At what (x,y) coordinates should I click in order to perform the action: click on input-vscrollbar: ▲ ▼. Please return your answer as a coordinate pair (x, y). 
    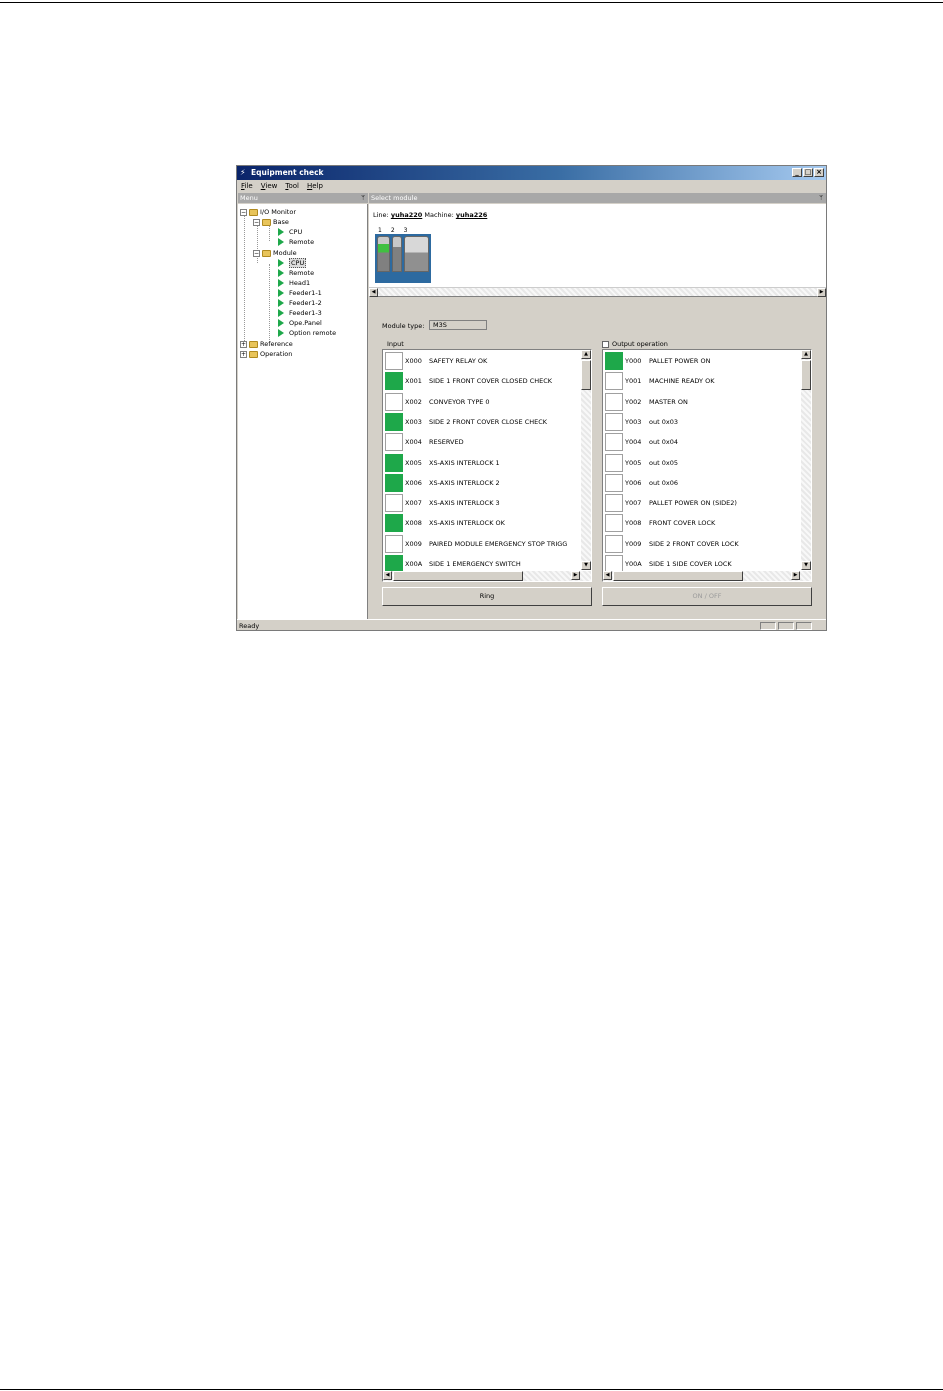
    Looking at the image, I should click on (586, 460).